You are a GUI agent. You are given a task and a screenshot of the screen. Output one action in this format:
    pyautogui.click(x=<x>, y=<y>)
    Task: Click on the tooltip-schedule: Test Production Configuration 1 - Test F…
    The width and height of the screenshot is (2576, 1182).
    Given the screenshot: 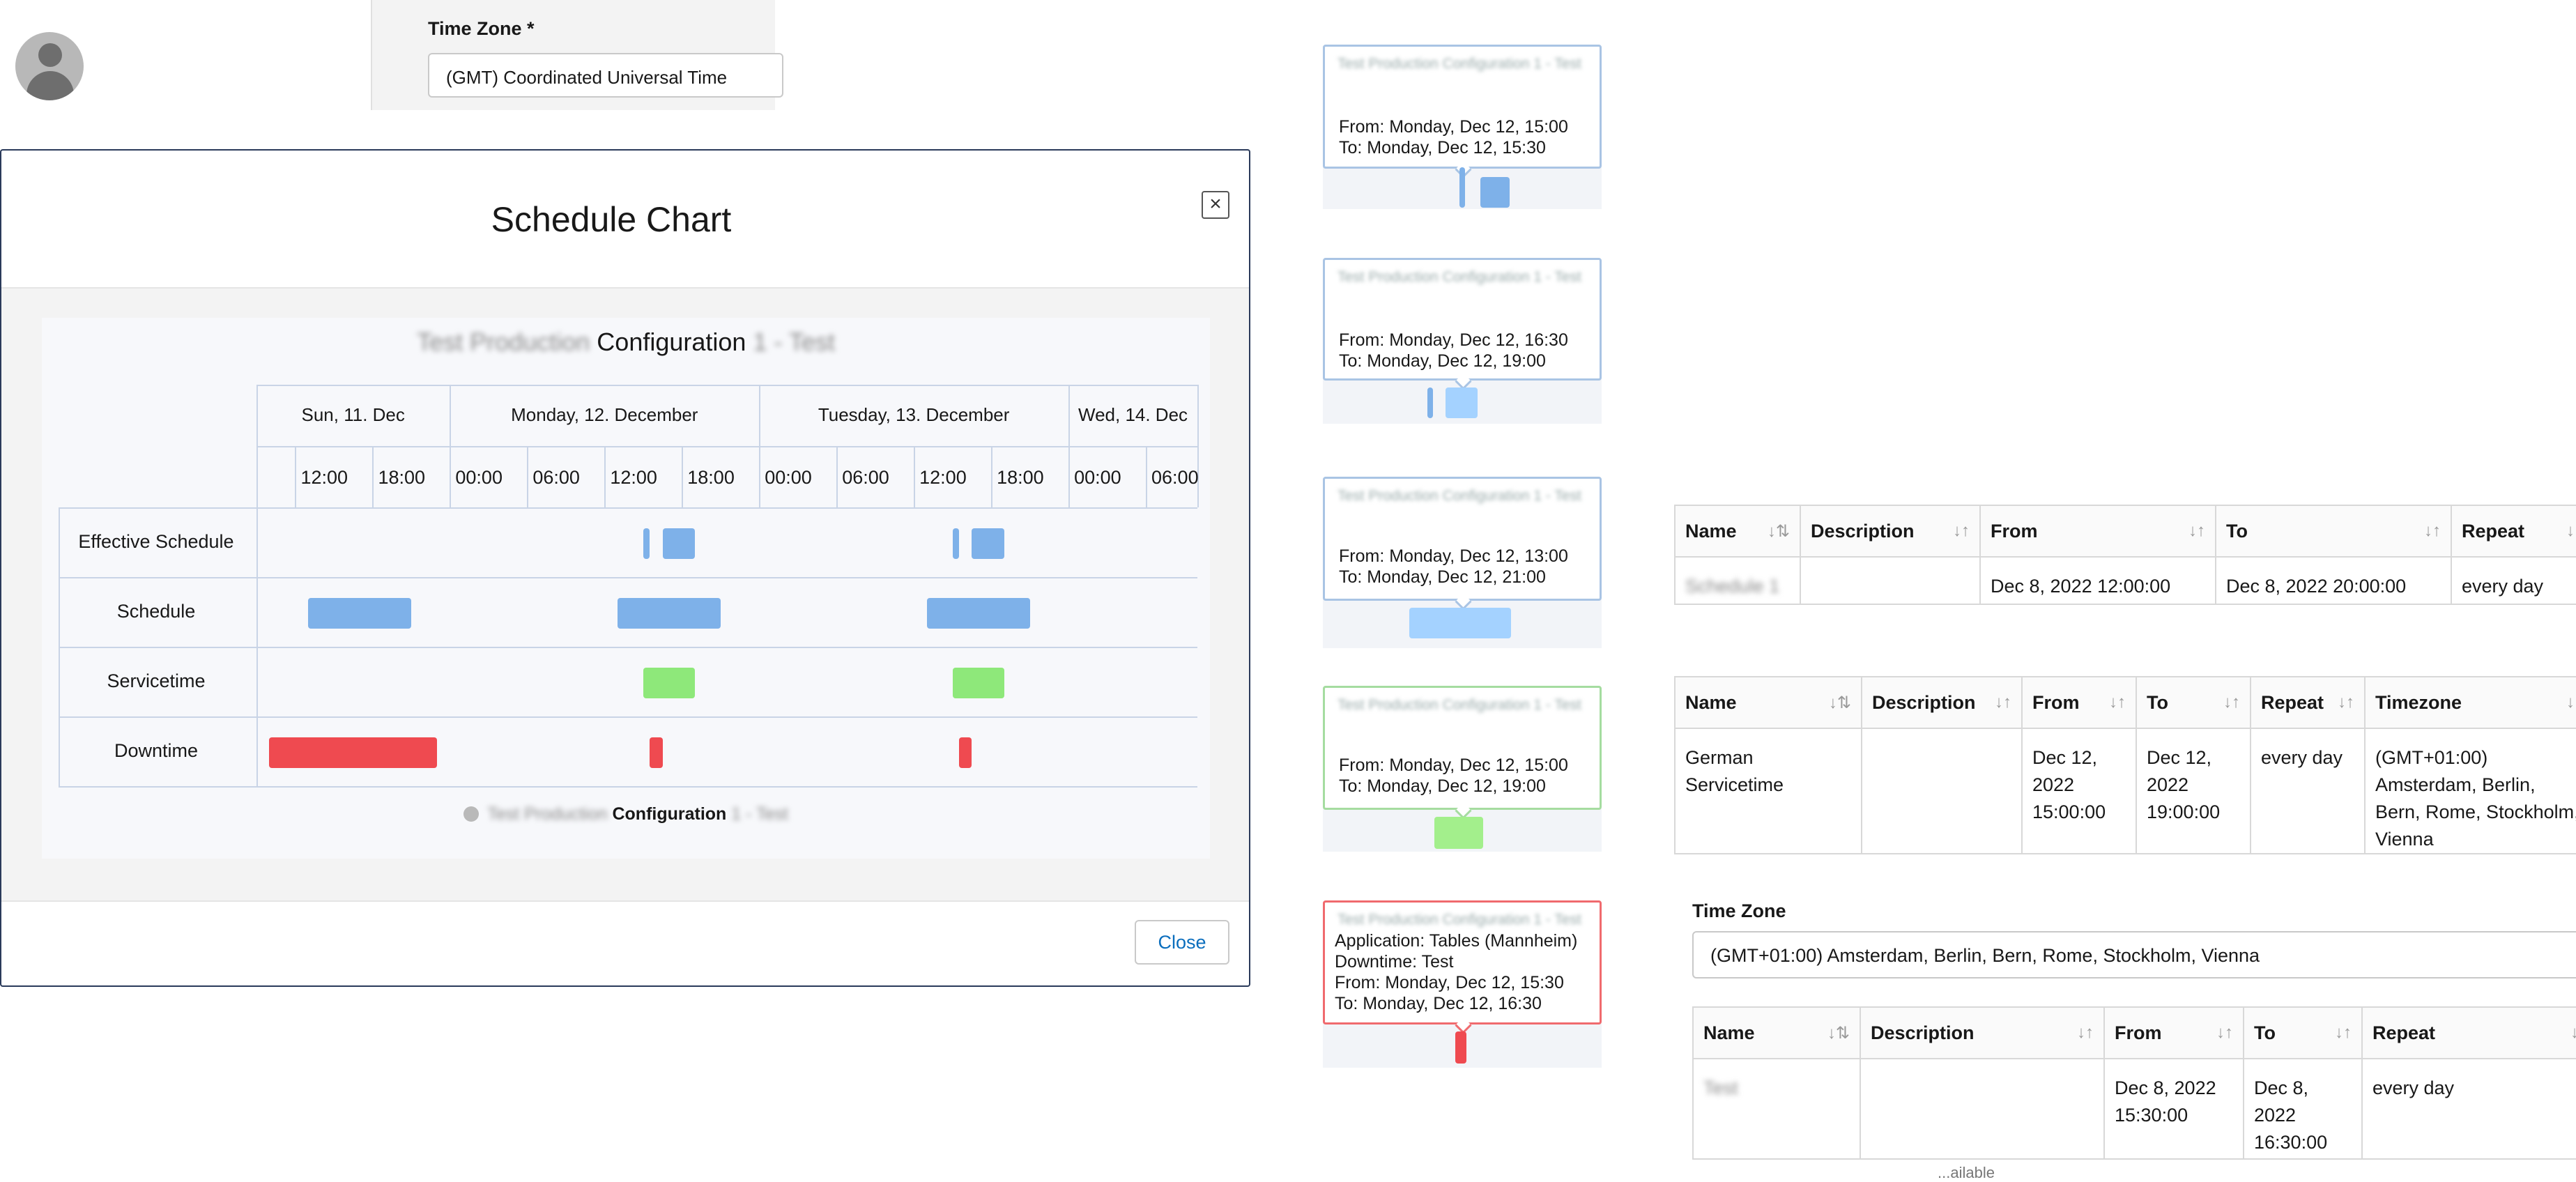 What is the action you would take?
    pyautogui.click(x=1462, y=544)
    